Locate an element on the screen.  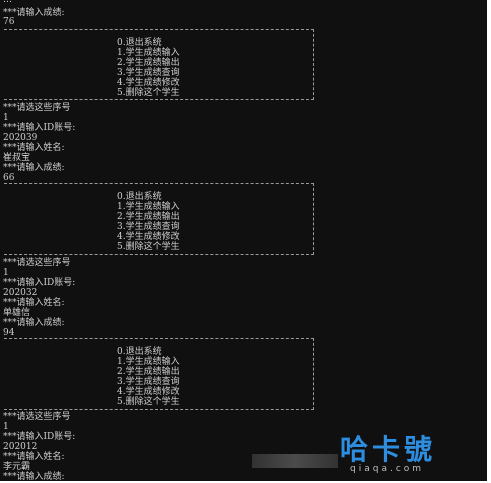
score-value: 66 is located at coordinates (9, 178).